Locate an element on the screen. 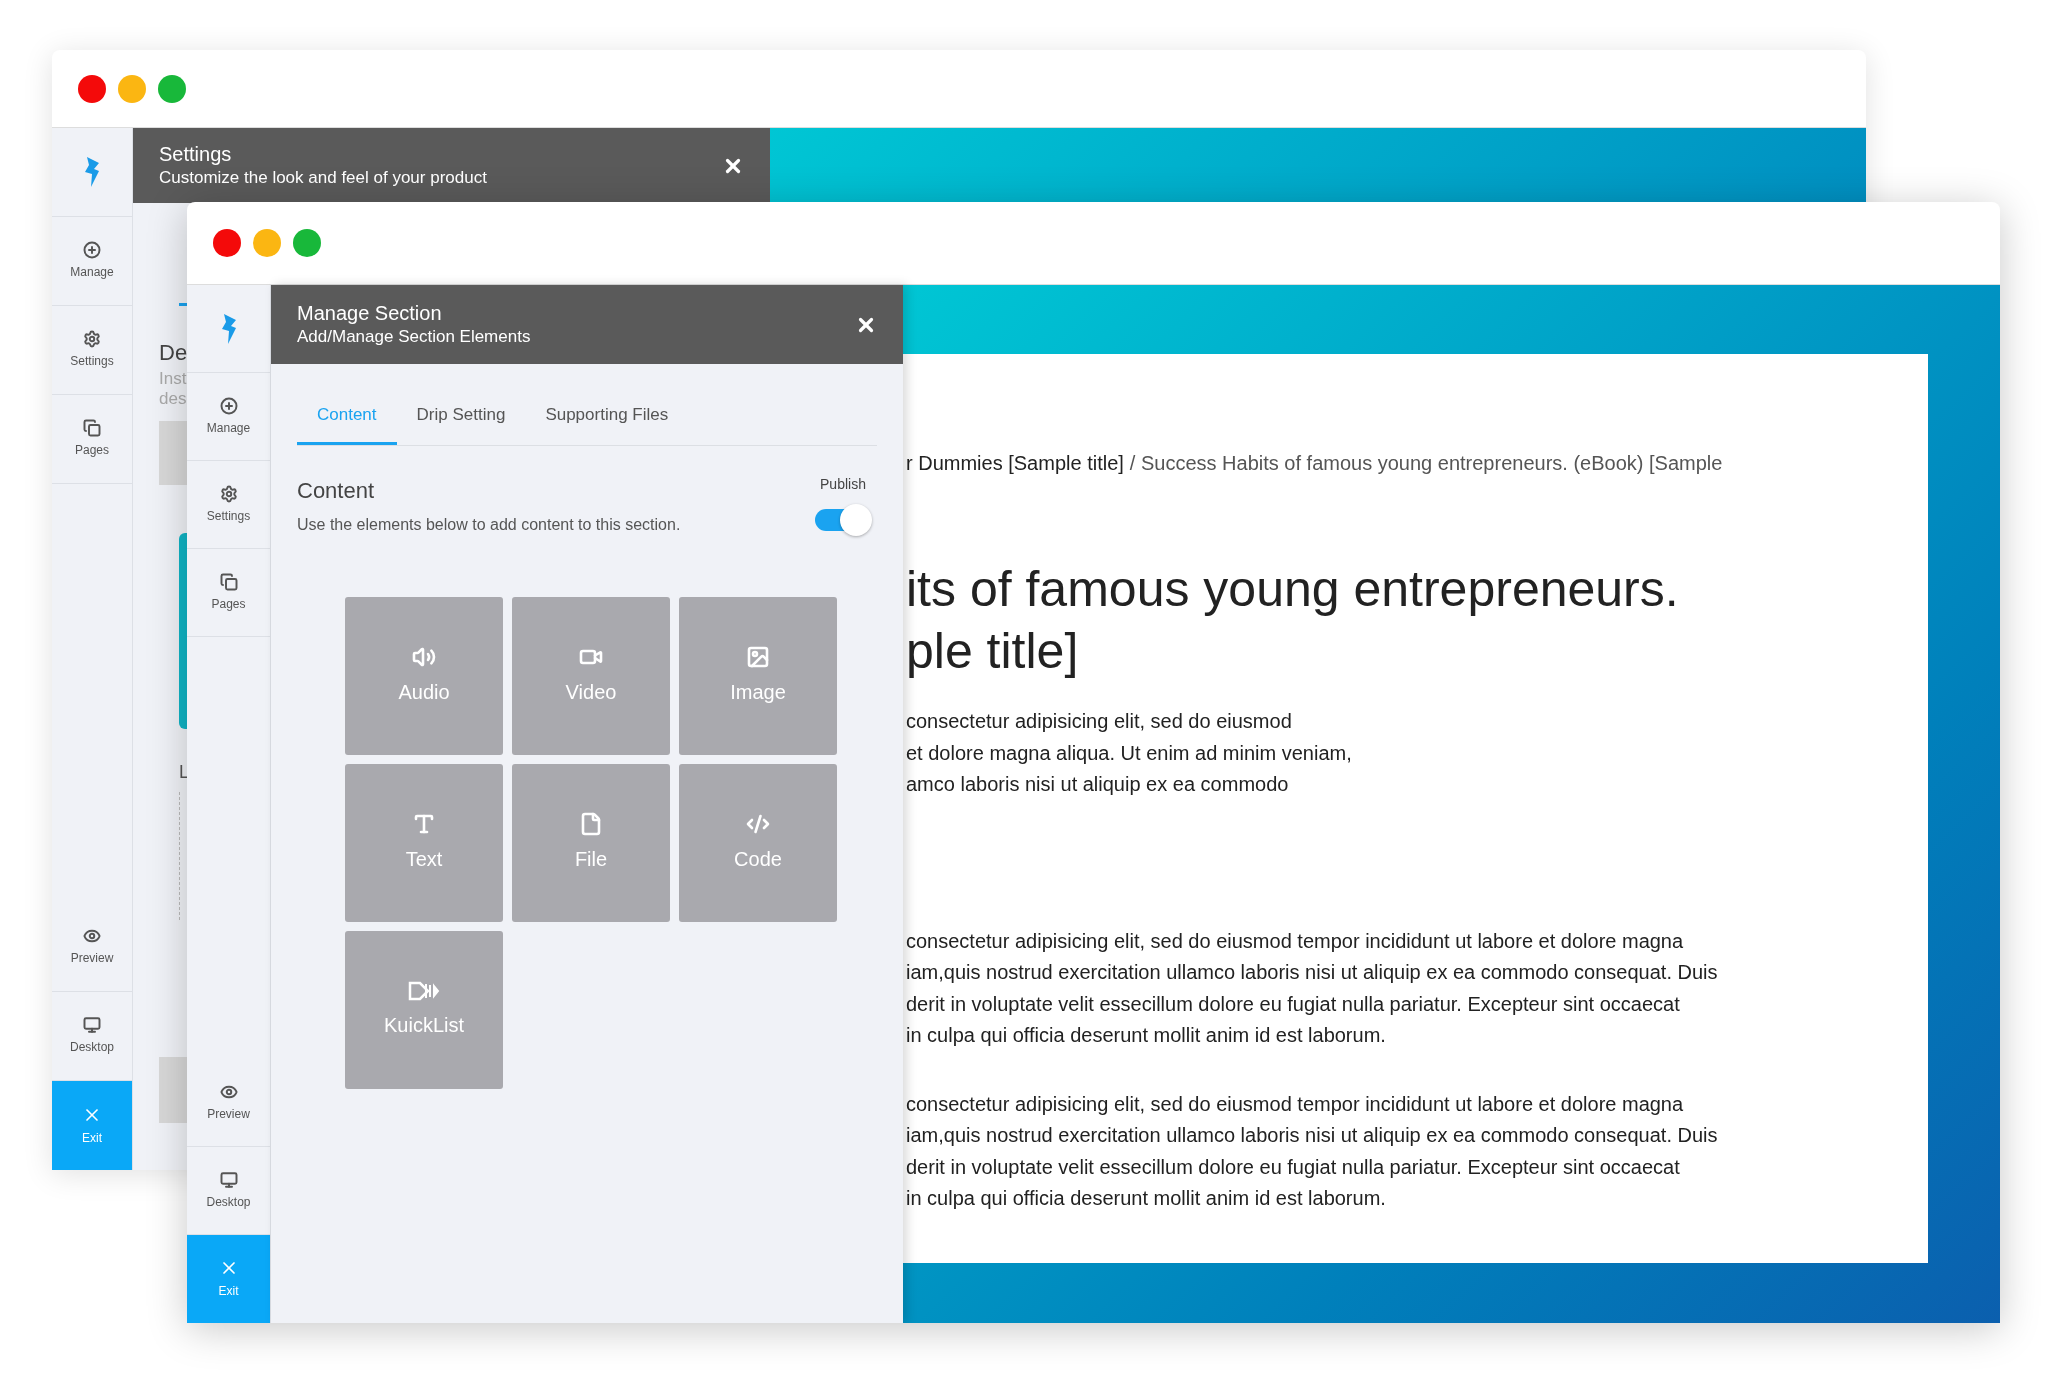 The height and width of the screenshot is (1381, 2048). eye-icon is located at coordinates (92, 936).